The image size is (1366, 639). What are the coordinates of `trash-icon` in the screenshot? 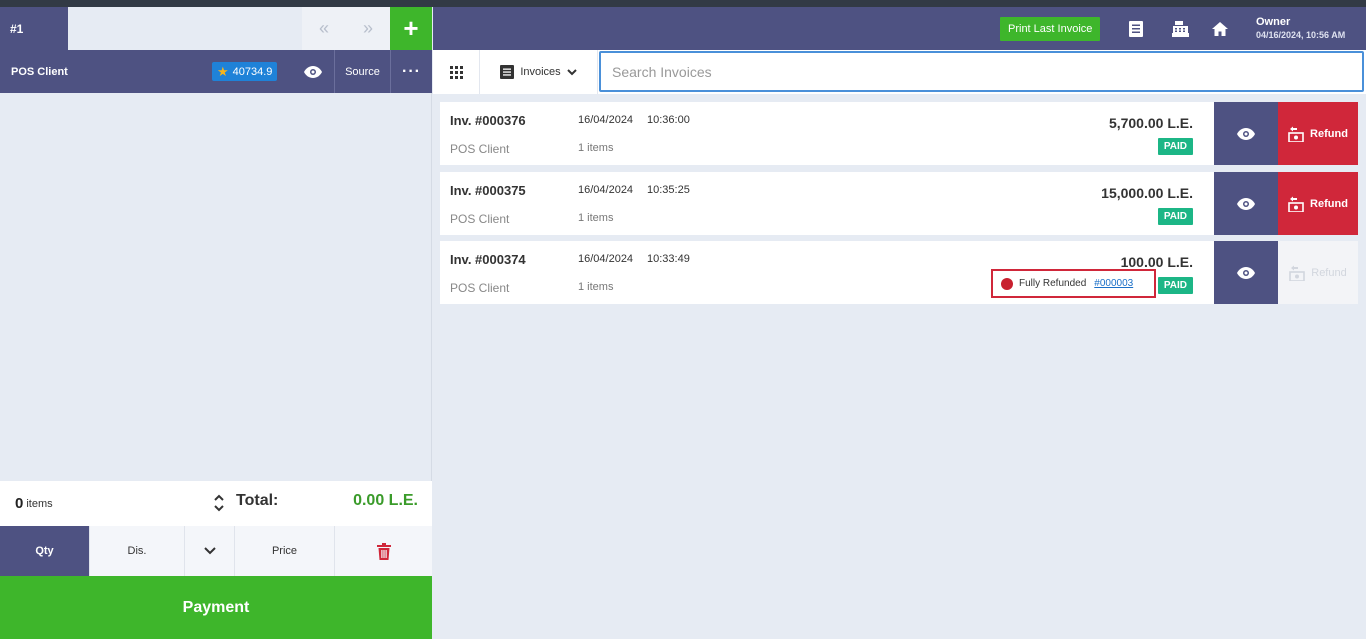 It's located at (383, 551).